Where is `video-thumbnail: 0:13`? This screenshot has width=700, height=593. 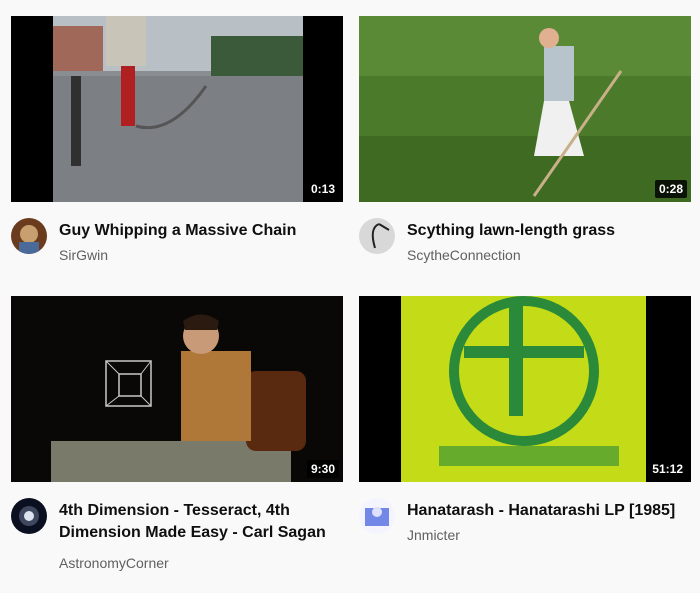
video-thumbnail: 0:13 is located at coordinates (177, 109).